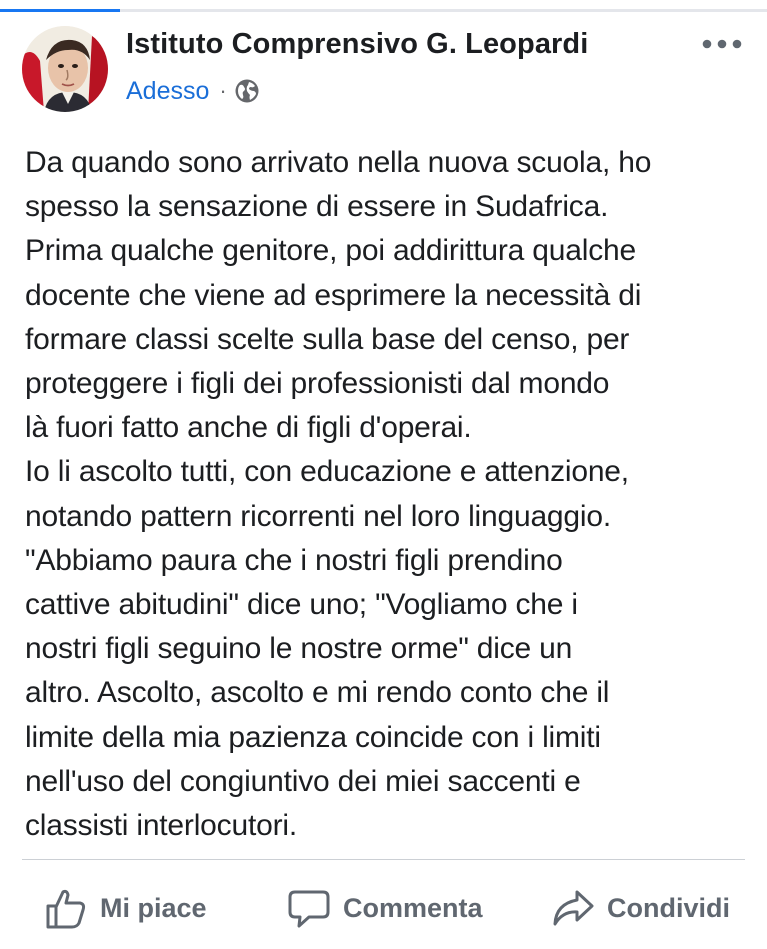 The image size is (767, 949). I want to click on post-timestamp: Adesso, so click(167, 91).